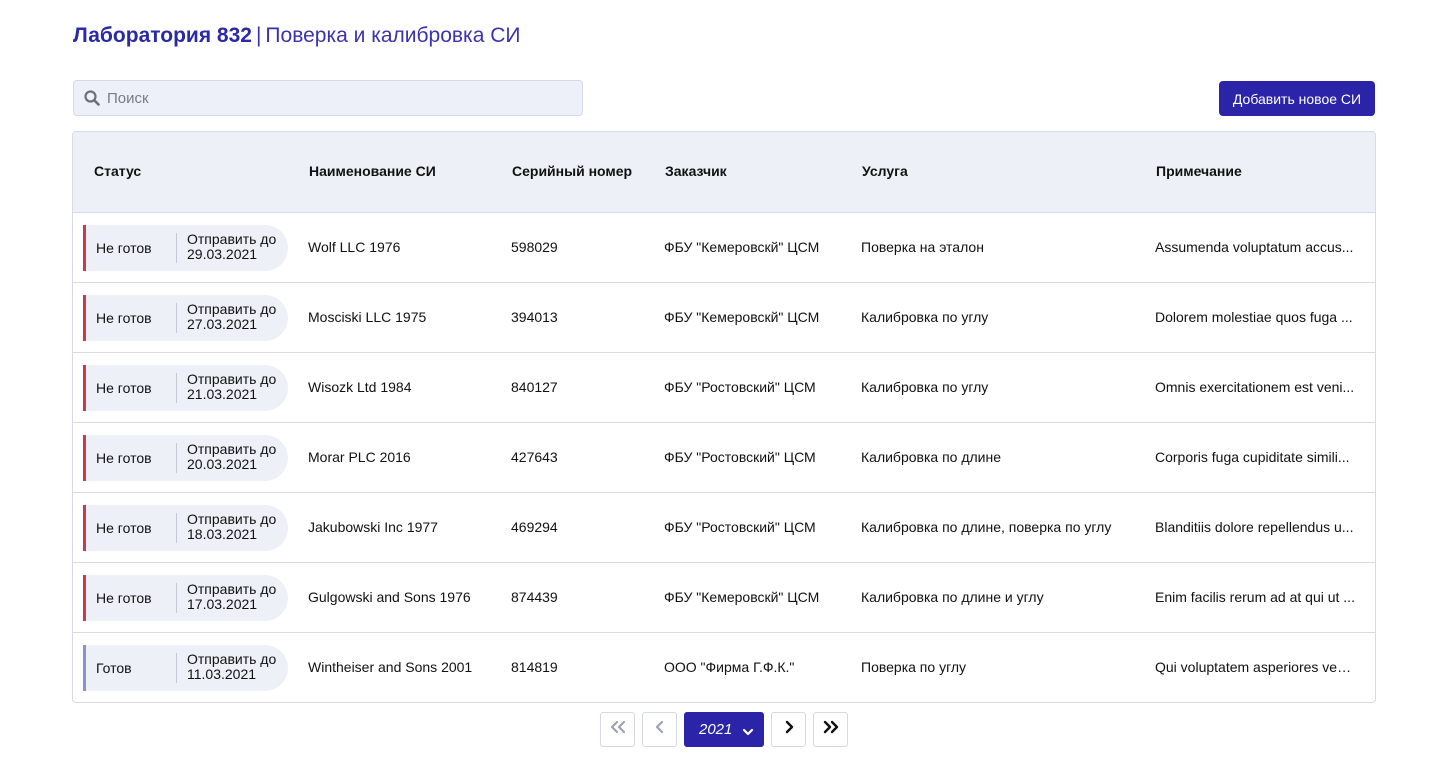 The image size is (1447, 769). I want to click on cell-name: Wintheiser and Sons 2001, so click(390, 667).